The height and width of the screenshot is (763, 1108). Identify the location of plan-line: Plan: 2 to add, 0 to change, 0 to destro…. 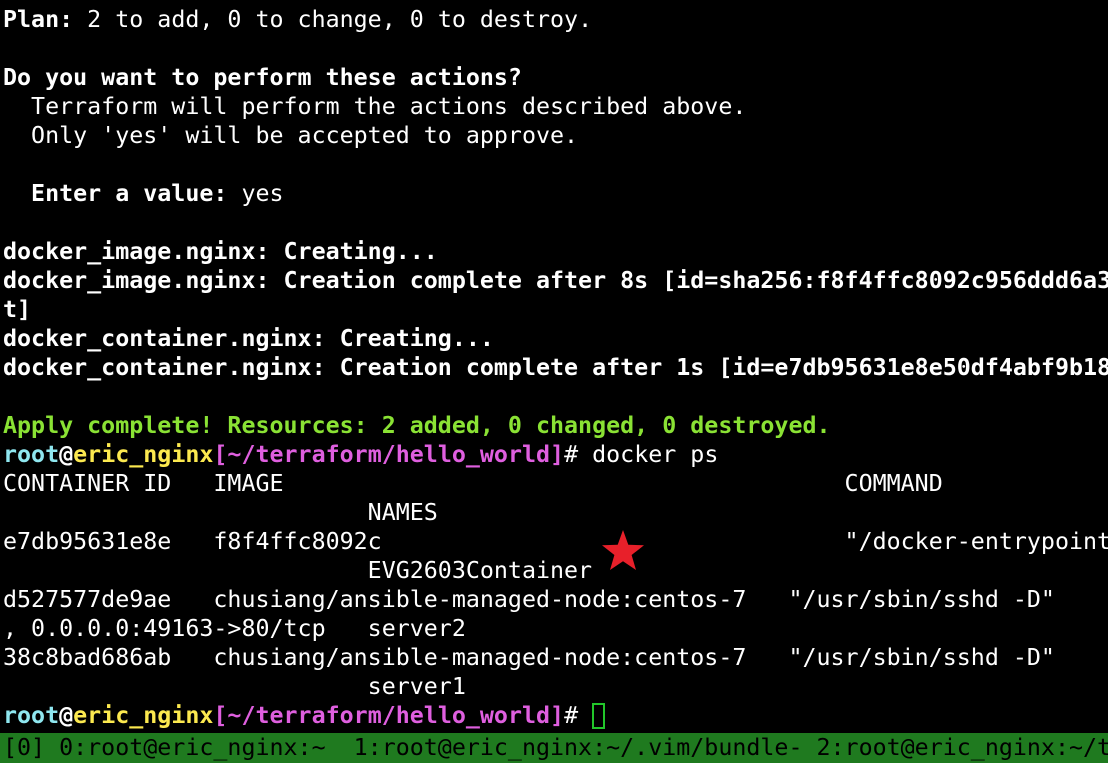
(555, 19).